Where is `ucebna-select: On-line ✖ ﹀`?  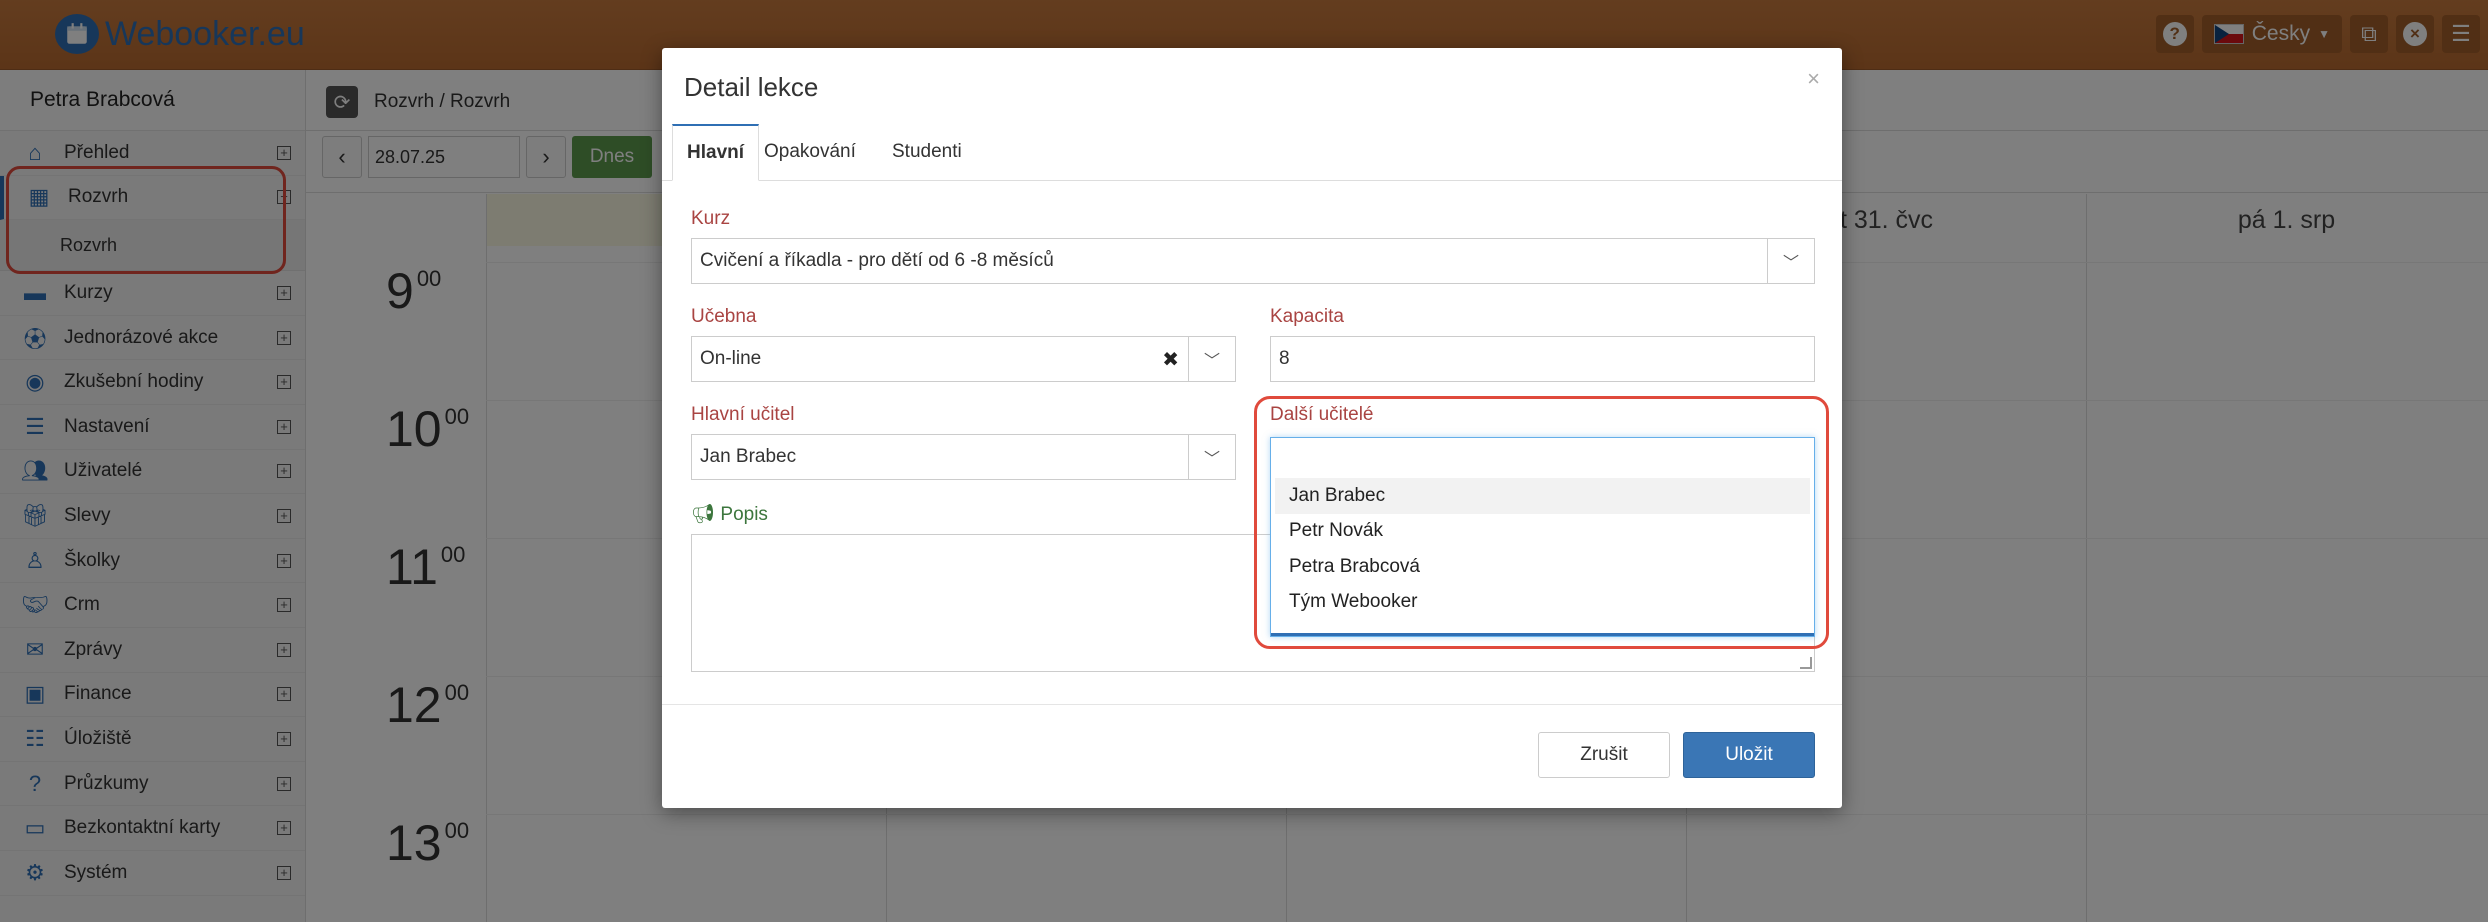 ucebna-select: On-line ✖ ﹀ is located at coordinates (963, 359).